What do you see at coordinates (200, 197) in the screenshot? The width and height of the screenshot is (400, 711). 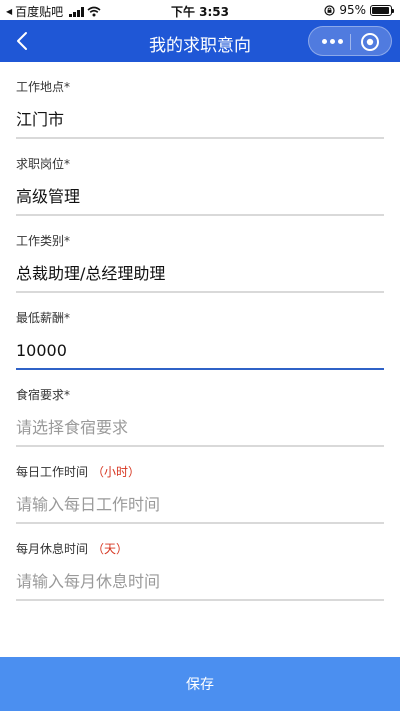 I see `job-position-select: 高级管理` at bounding box center [200, 197].